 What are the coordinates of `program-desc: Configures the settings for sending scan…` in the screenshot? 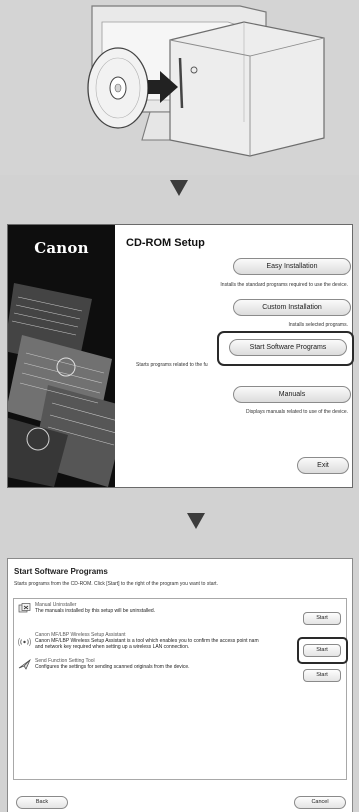 It's located at (112, 667).